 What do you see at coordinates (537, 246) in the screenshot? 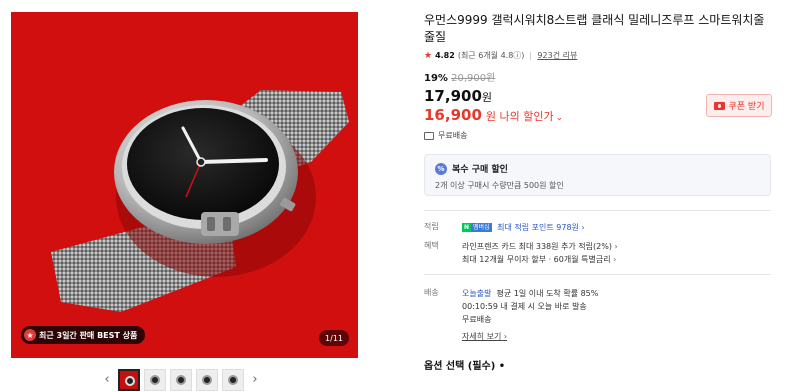
I see `card-benefit: 라인프렌즈 카드 최대 338원 추가 적립(2%)` at bounding box center [537, 246].